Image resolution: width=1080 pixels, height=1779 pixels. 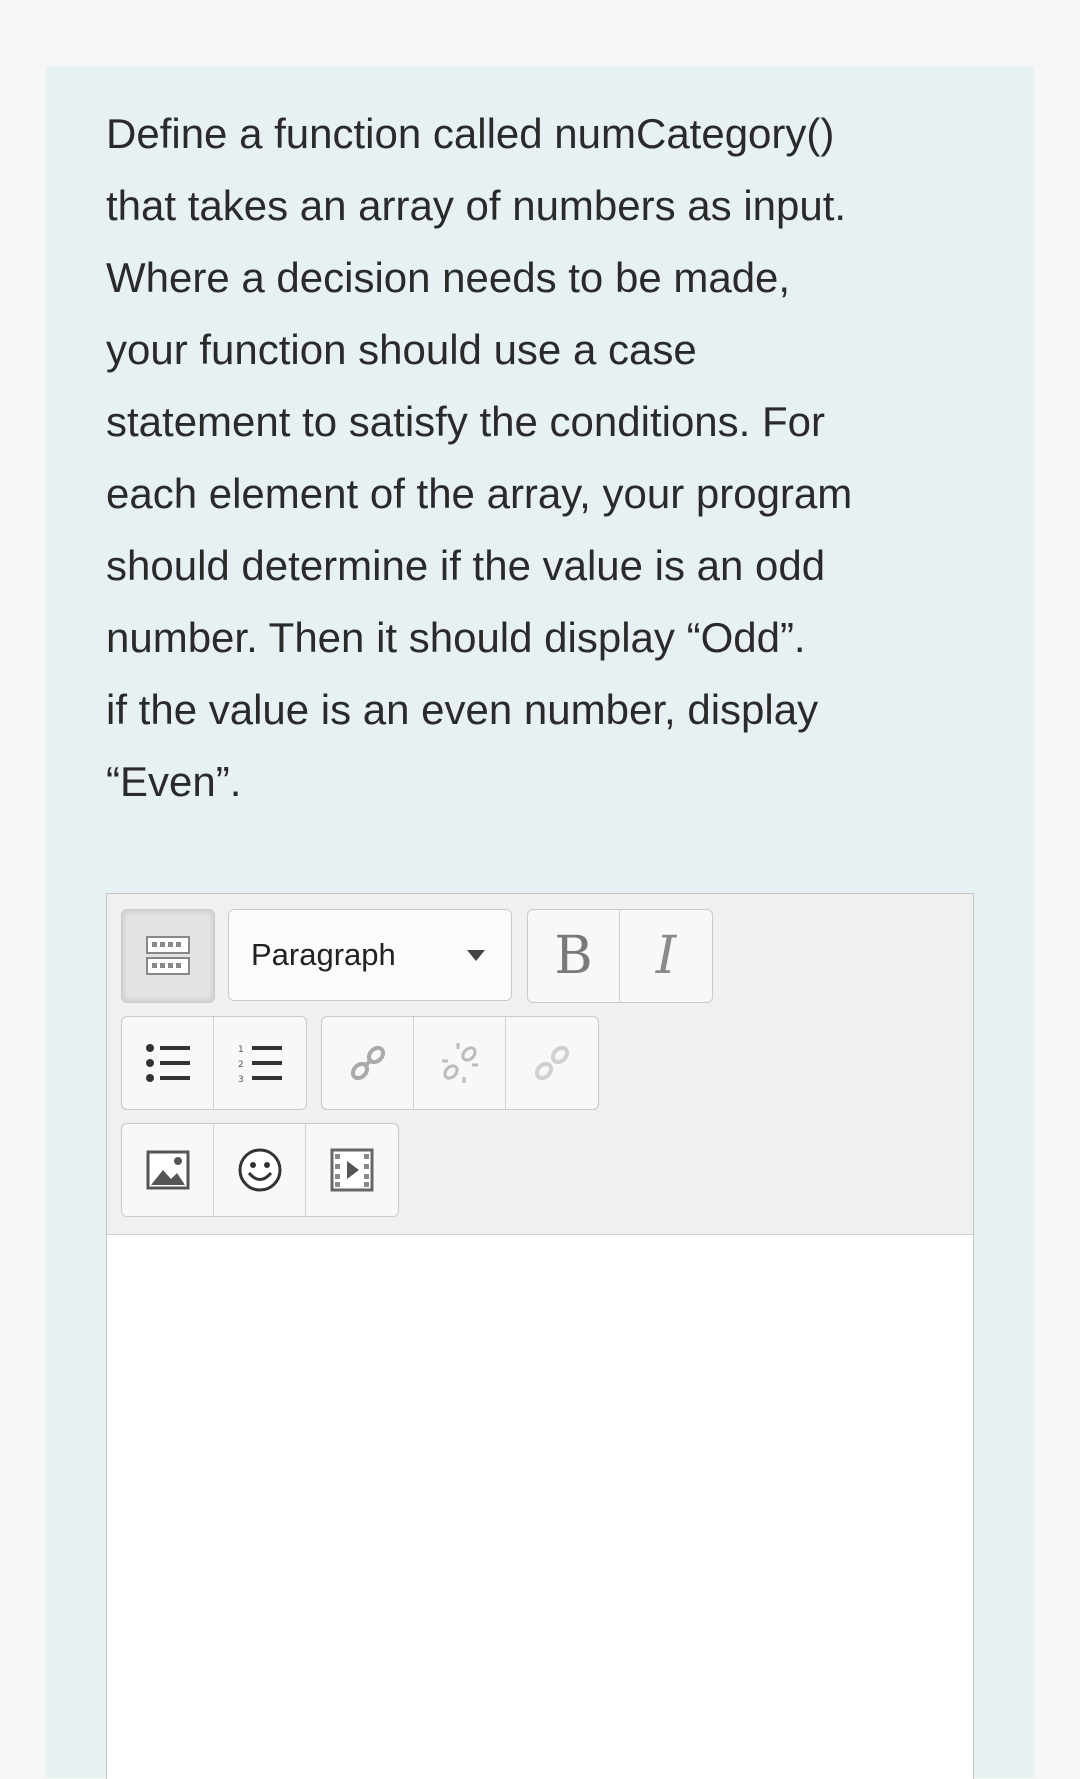 I want to click on link-group, so click(x=460, y=1063).